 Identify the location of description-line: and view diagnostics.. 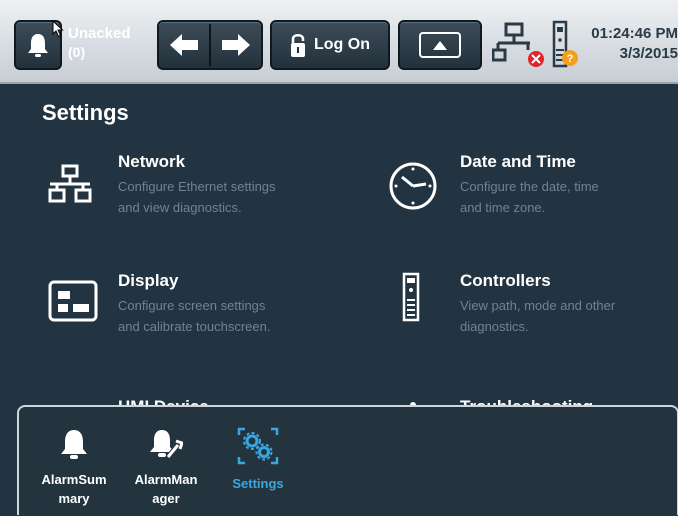
(180, 207).